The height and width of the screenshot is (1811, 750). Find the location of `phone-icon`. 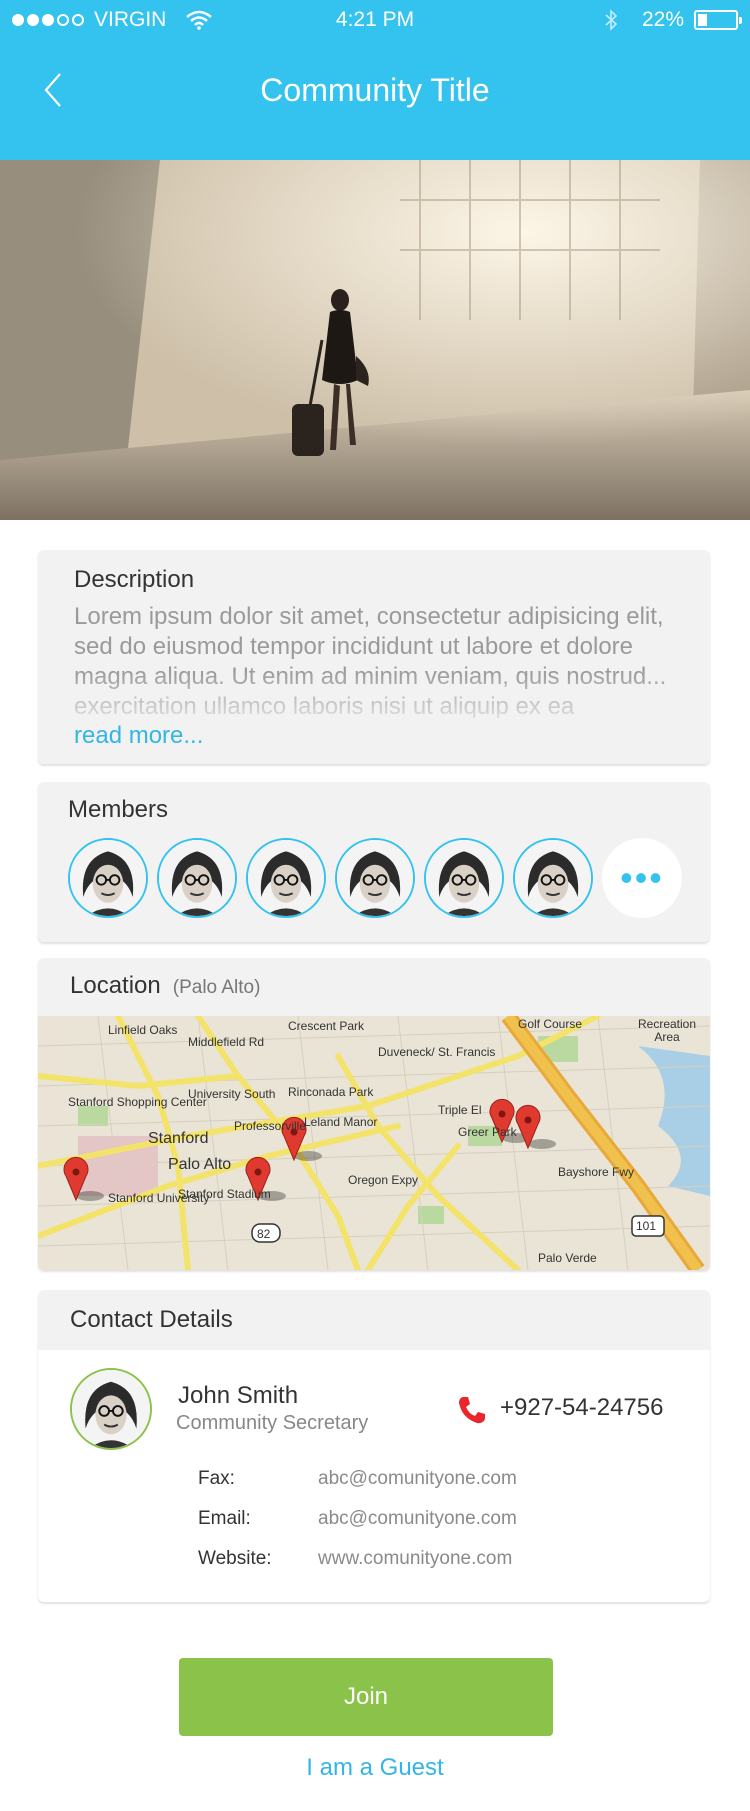

phone-icon is located at coordinates (472, 1410).